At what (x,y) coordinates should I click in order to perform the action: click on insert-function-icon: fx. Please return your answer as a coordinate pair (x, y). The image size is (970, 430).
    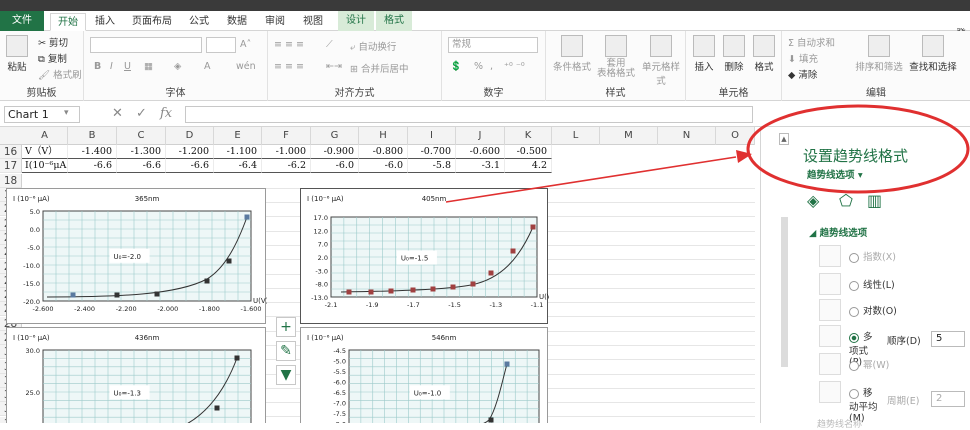
    Looking at the image, I should click on (166, 113).